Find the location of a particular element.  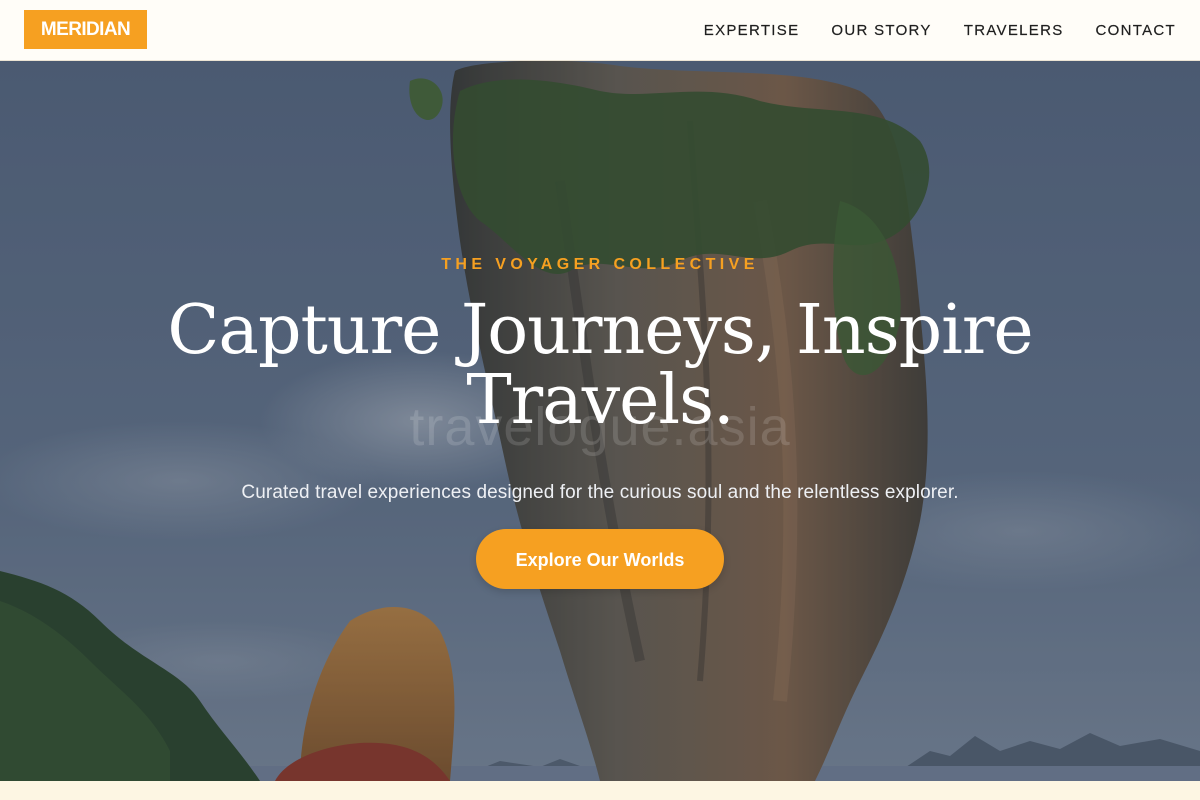

hero-eyebrow: THE VOYAGER COLLECTIVE is located at coordinates (600, 264).